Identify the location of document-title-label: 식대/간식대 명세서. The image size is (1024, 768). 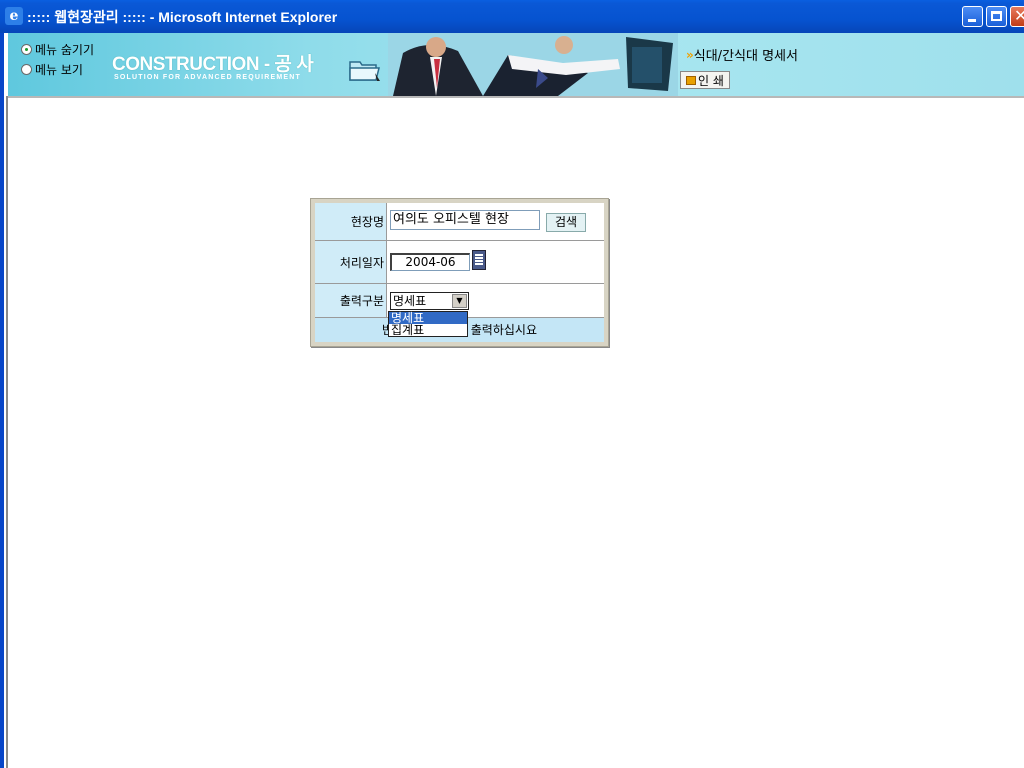
(745, 56).